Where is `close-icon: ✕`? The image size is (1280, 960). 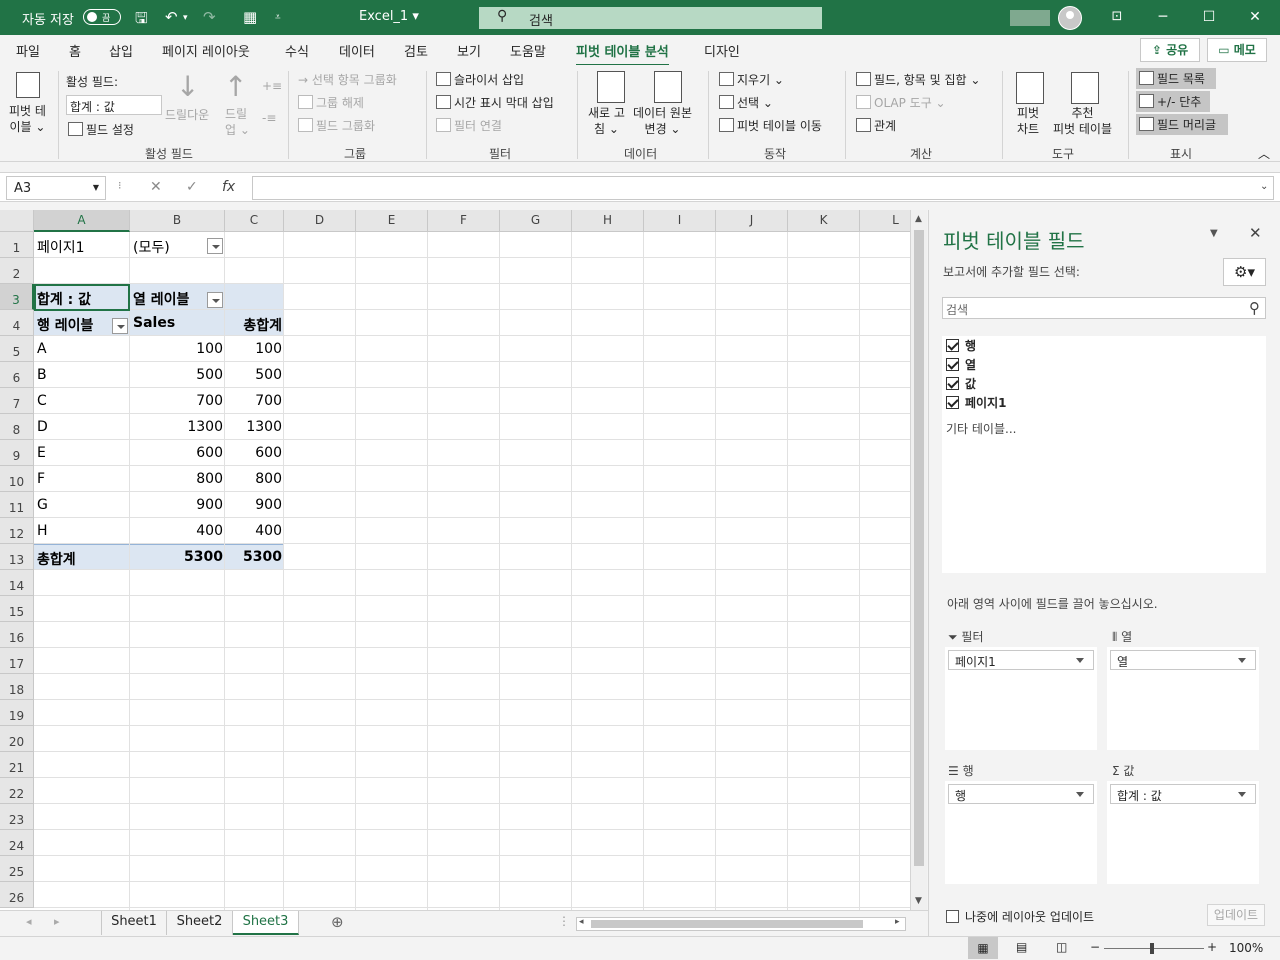
close-icon: ✕ is located at coordinates (1255, 17).